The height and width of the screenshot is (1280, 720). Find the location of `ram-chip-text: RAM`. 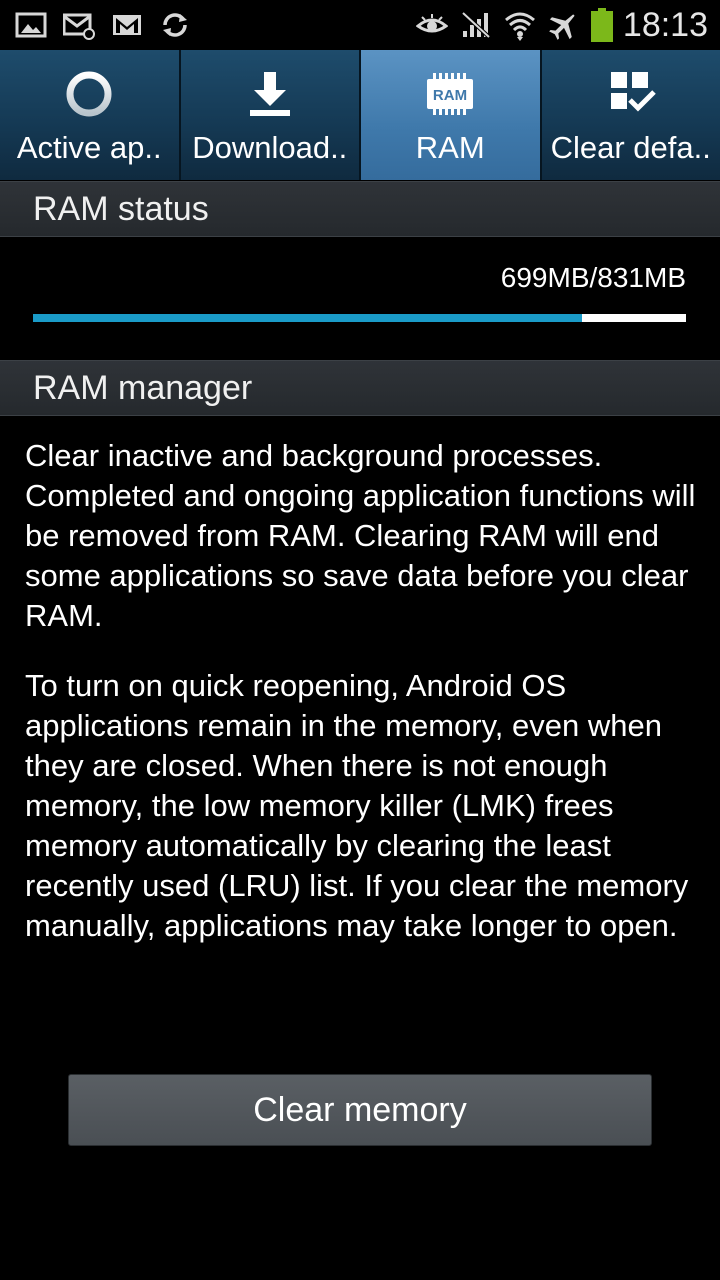

ram-chip-text: RAM is located at coordinates (450, 95).